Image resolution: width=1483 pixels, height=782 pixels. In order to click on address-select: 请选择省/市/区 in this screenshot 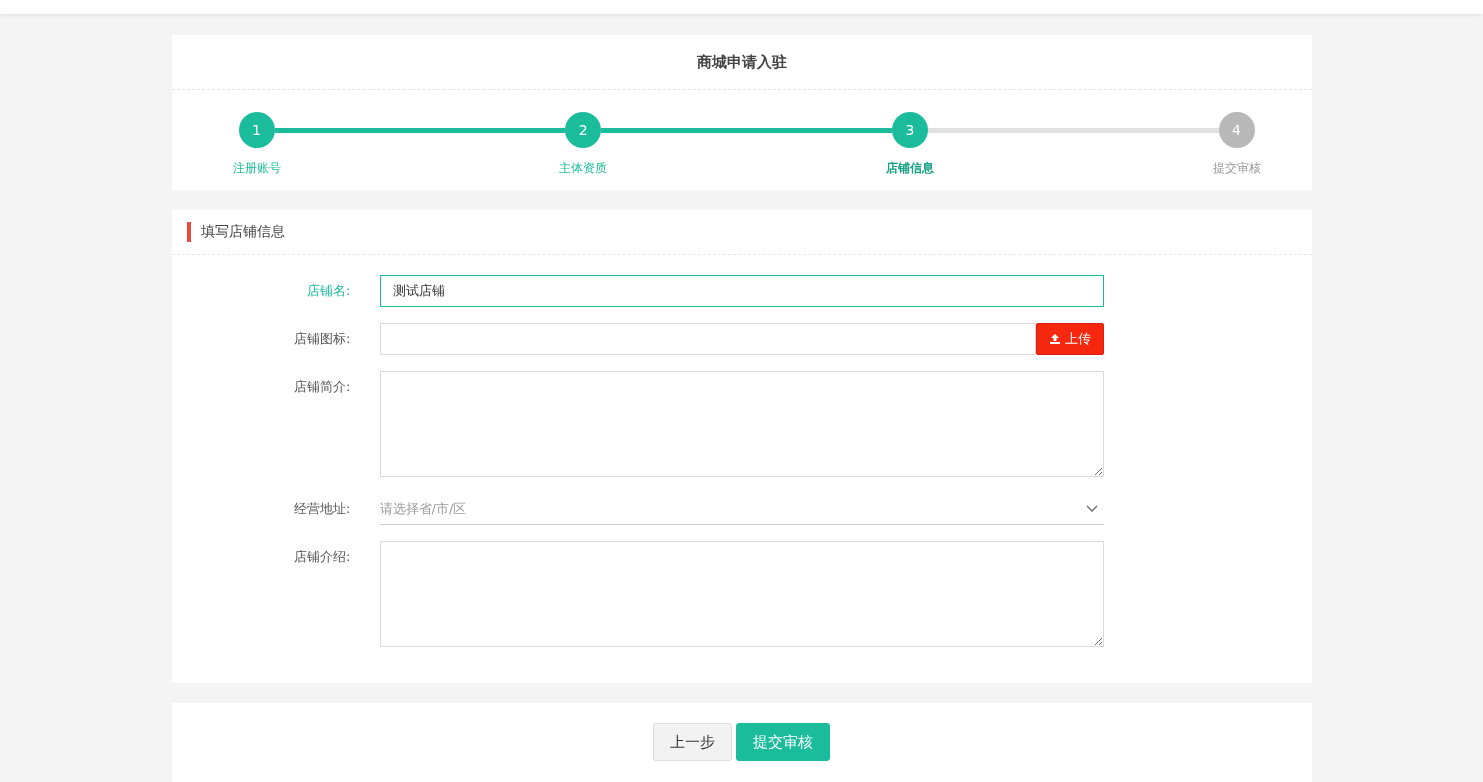, I will do `click(741, 509)`.